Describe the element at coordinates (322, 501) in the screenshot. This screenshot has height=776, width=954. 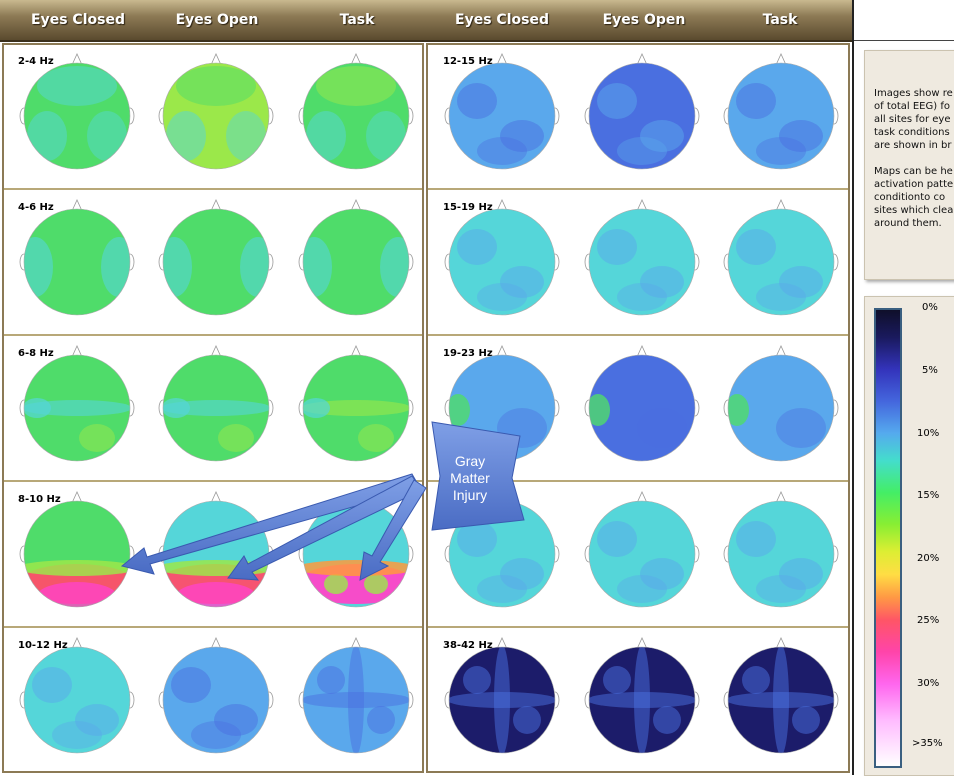
I see `gray-matter-injury-callout` at that location.